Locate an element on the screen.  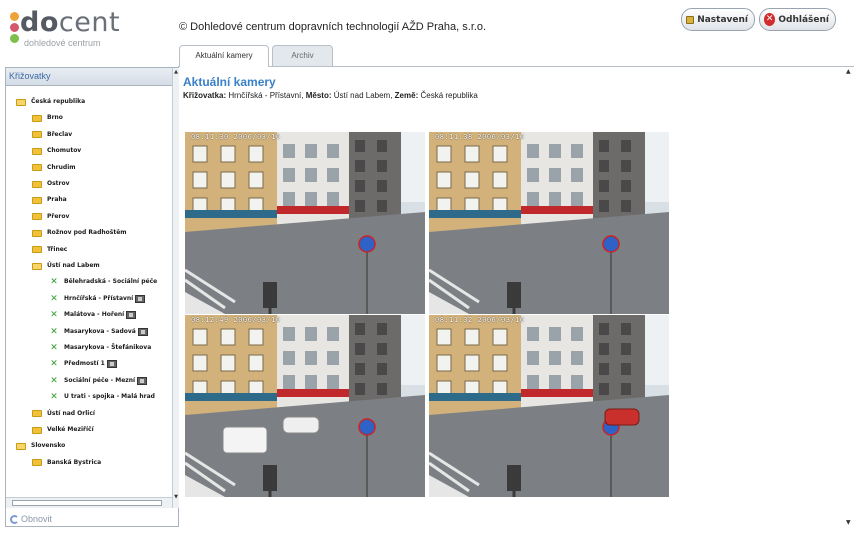
tree-camera-item: ✕ U trati - spojka - Malá hrad is located at coordinates (102, 397).